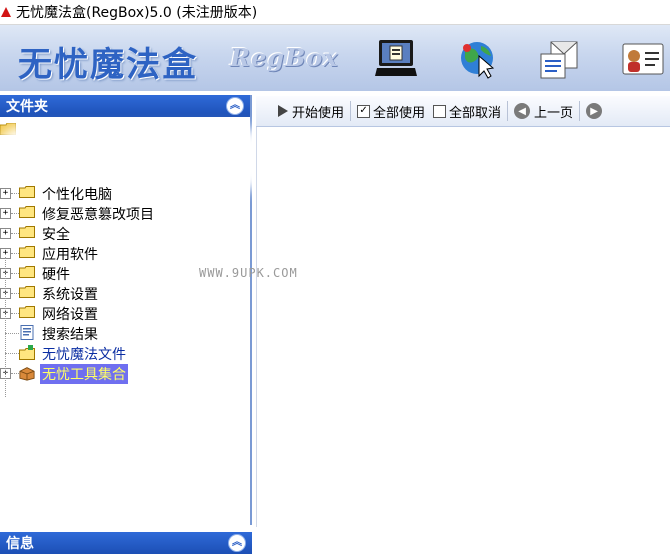  Describe the element at coordinates (248, 273) in the screenshot. I see `watermark-text: WWW.9UPK.COM` at that location.